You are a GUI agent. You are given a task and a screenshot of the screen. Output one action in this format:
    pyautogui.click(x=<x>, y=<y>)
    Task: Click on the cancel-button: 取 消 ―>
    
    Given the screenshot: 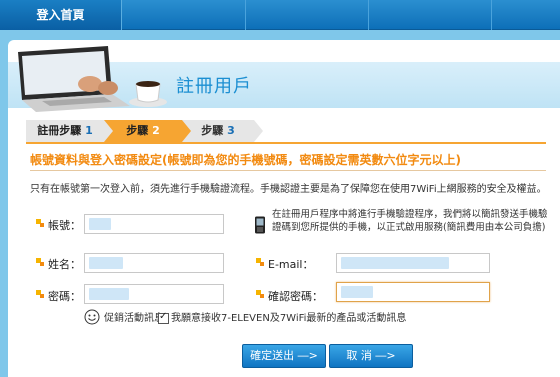 What is the action you would take?
    pyautogui.click(x=371, y=356)
    